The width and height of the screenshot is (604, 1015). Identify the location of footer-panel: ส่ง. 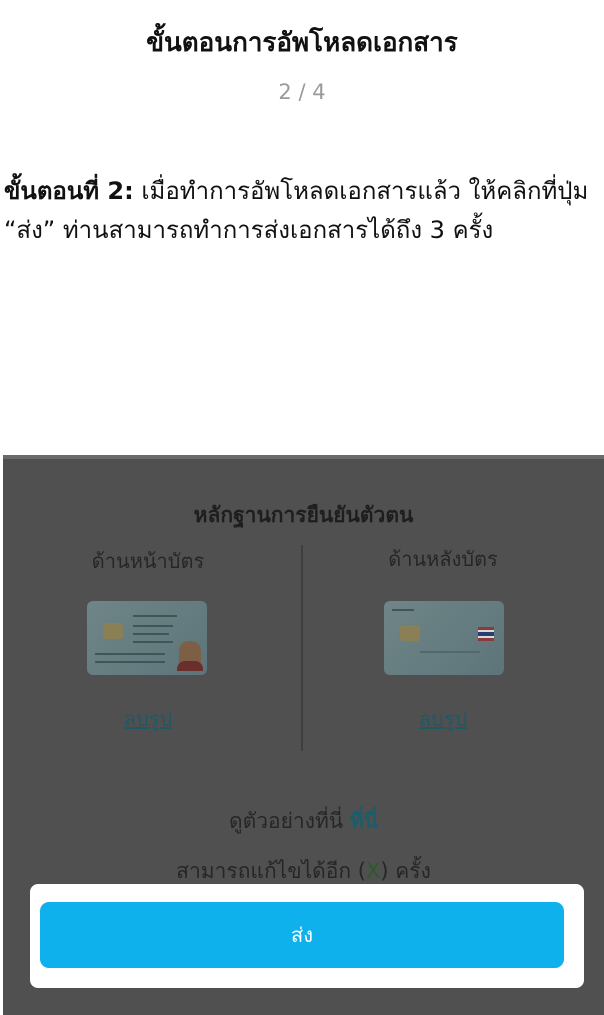
(307, 936).